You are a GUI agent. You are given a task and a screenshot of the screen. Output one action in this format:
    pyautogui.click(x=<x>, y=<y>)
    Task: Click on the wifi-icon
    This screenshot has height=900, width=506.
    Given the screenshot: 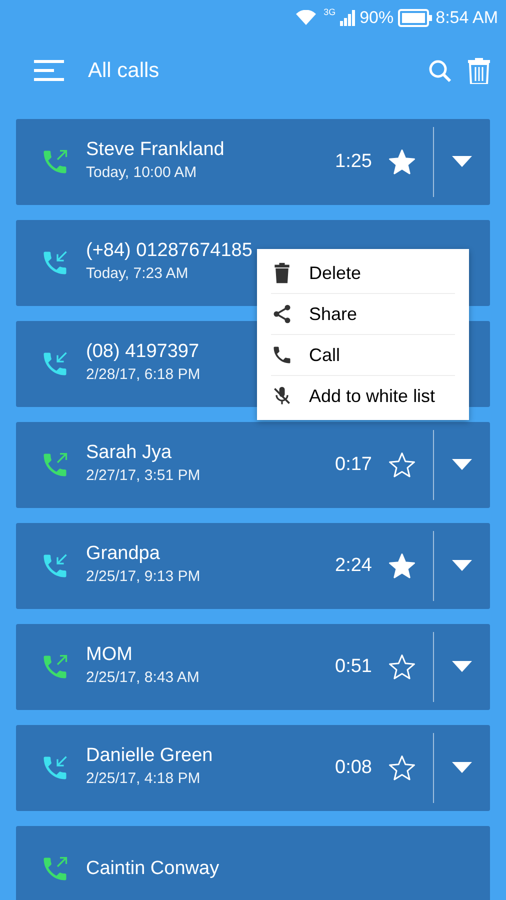 What is the action you would take?
    pyautogui.click(x=306, y=18)
    